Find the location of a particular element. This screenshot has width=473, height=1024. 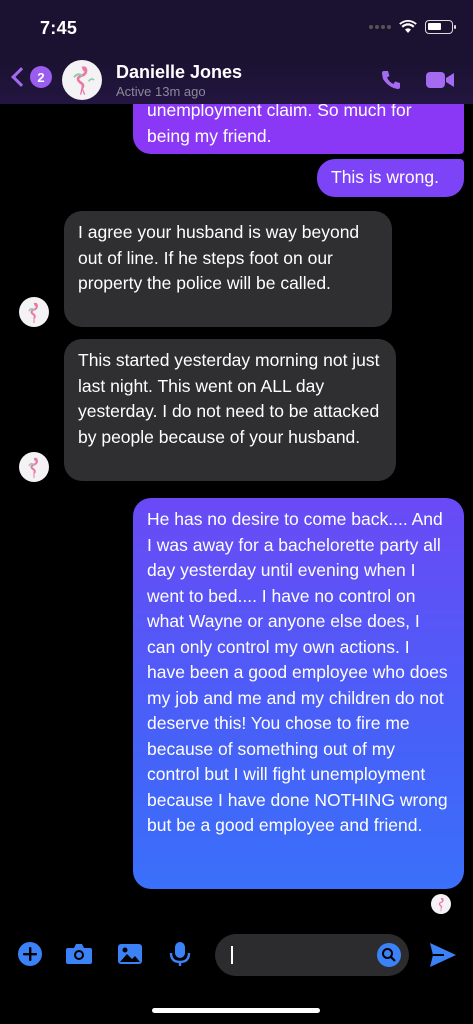

emoji-button is located at coordinates (389, 955).